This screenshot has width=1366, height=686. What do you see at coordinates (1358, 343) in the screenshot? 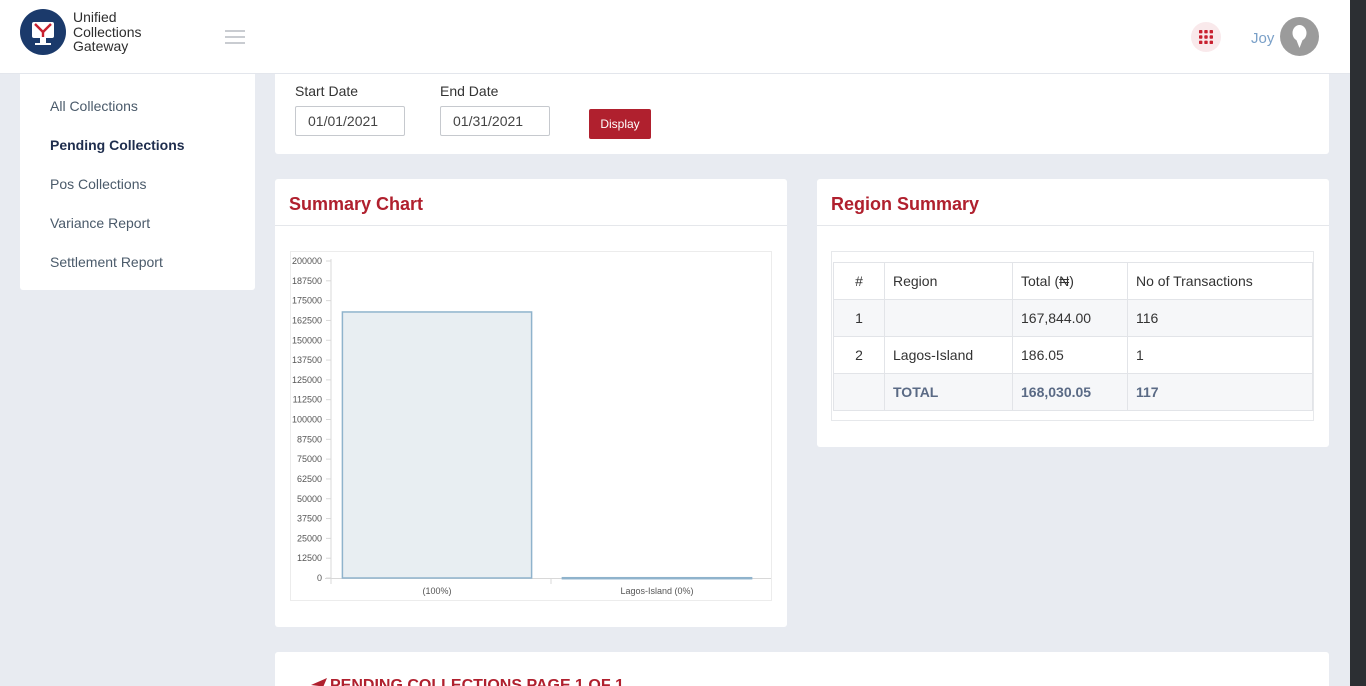
I see `page-scrollbar` at bounding box center [1358, 343].